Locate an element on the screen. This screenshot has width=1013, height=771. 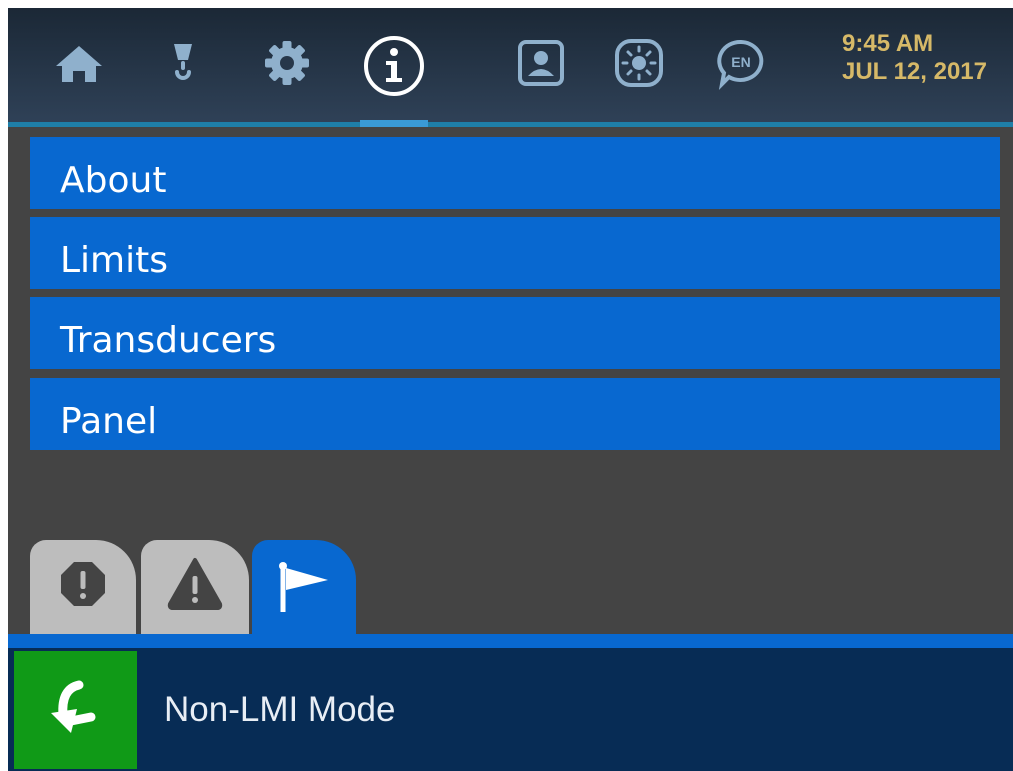
operator-icon is located at coordinates (541, 63).